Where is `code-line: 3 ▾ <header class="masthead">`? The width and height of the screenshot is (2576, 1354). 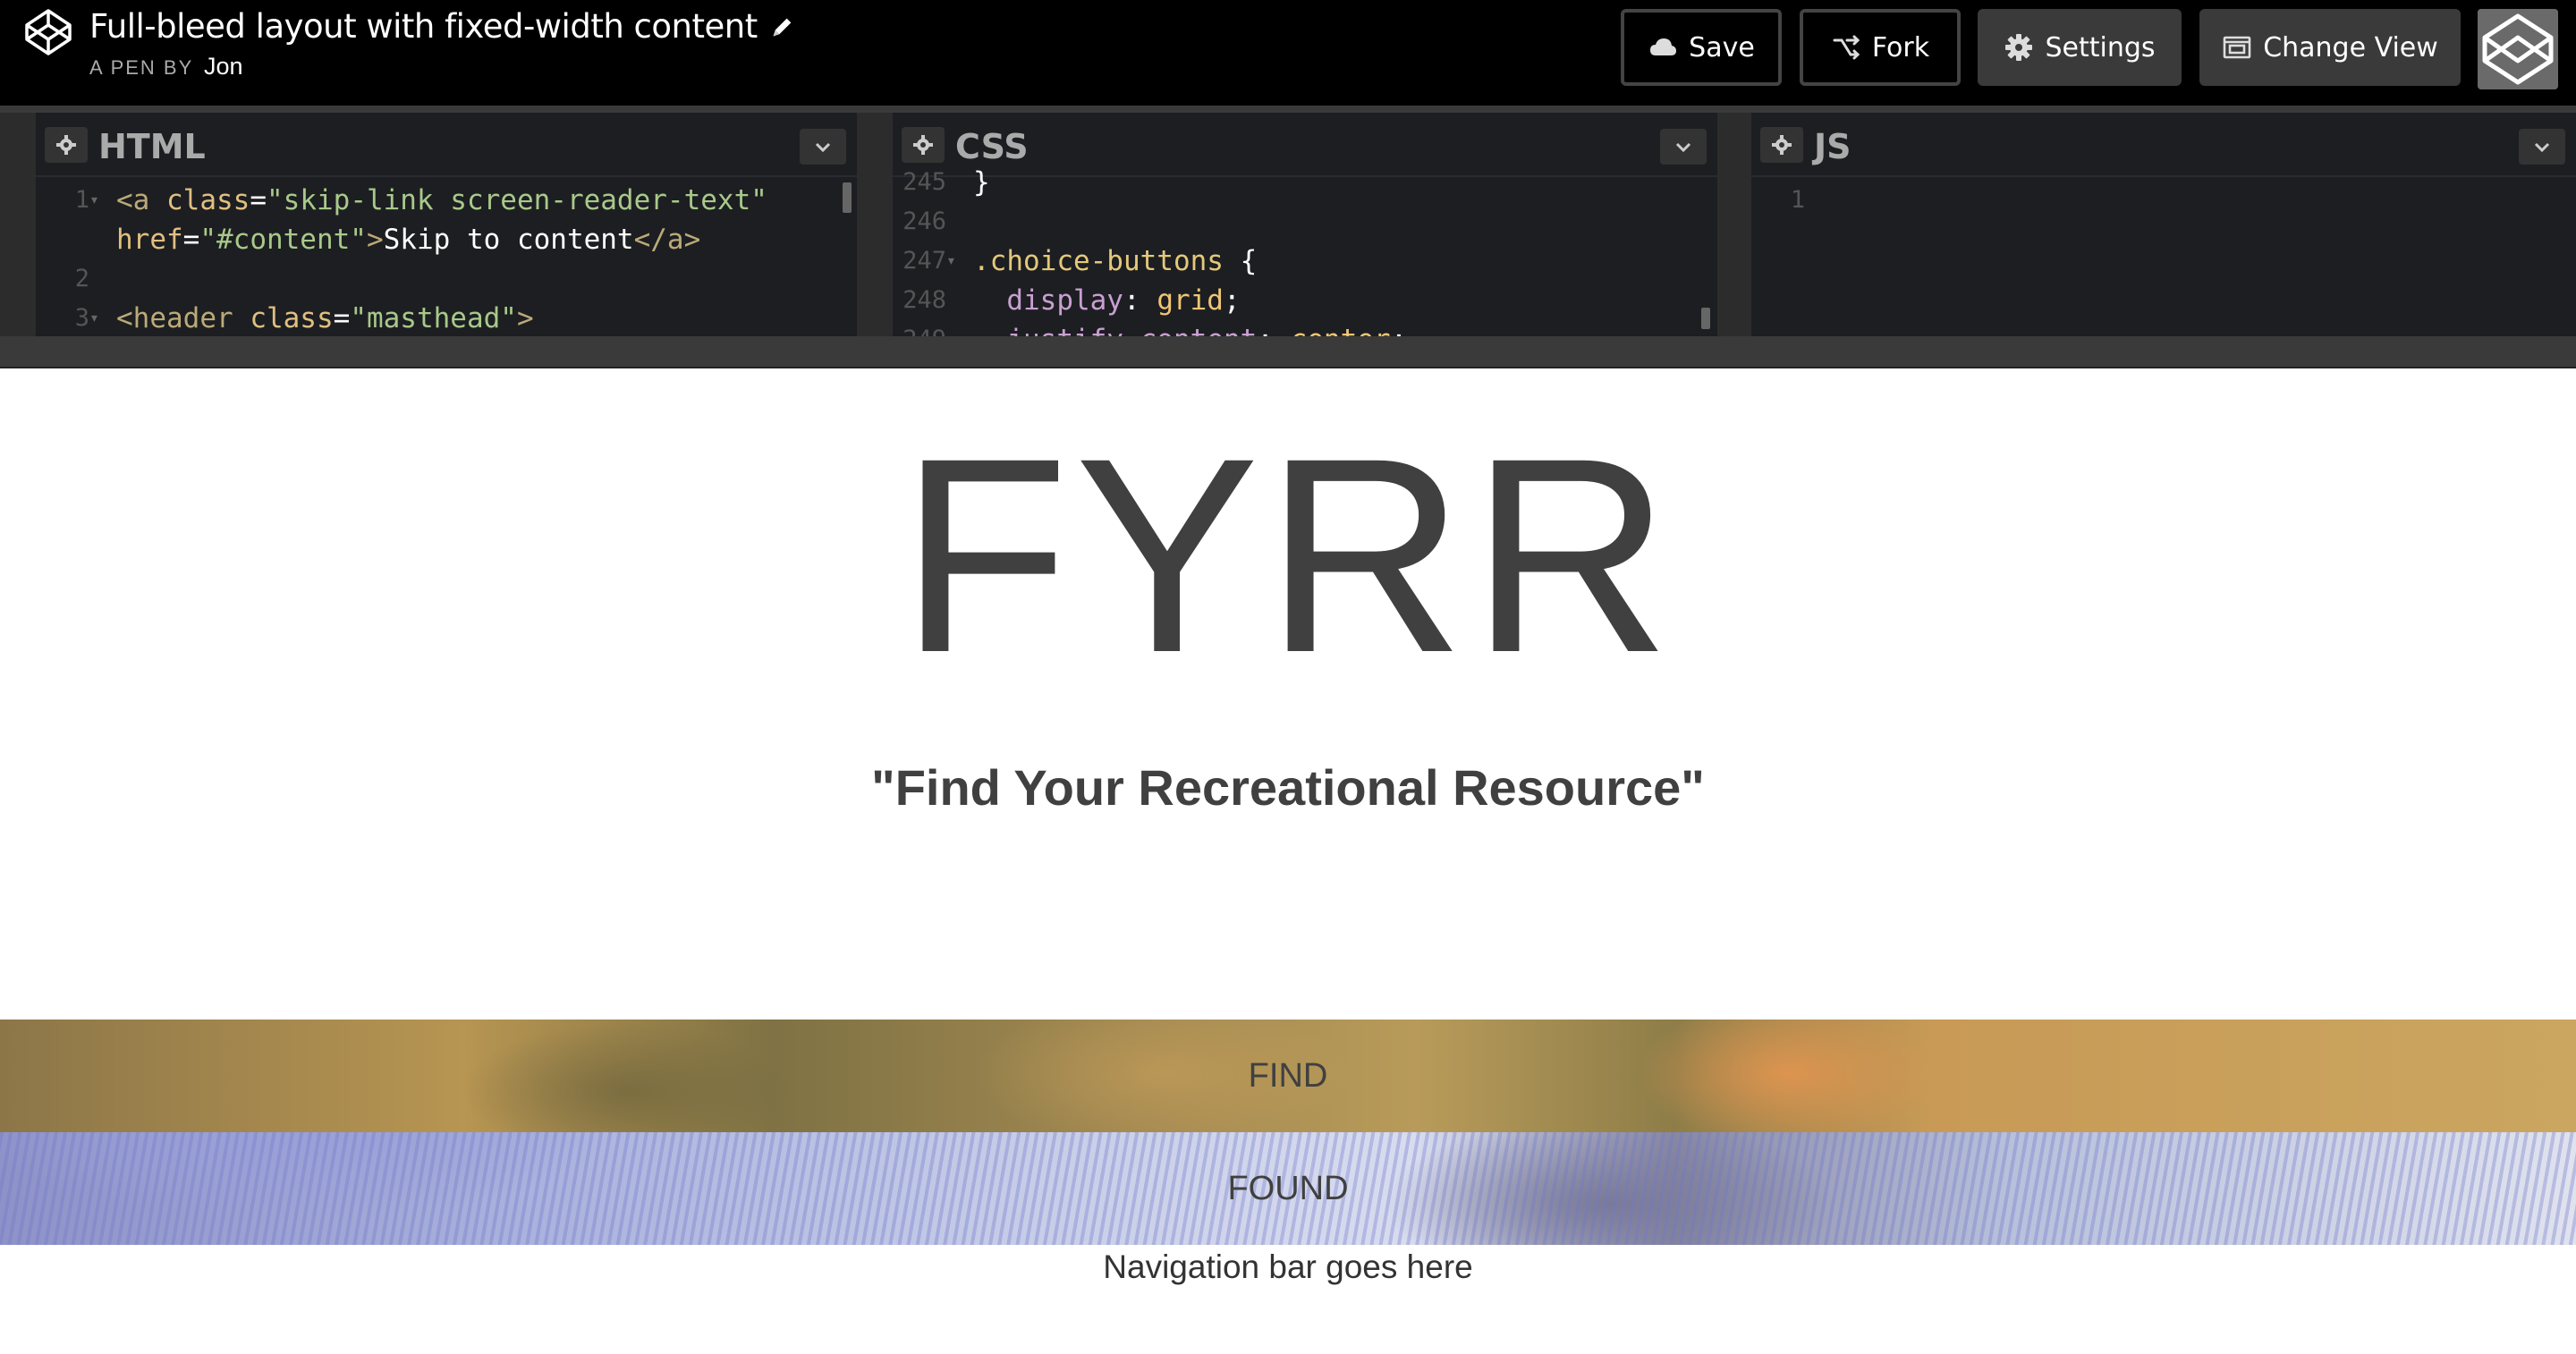 code-line: 3 ▾ <header class="masthead"> is located at coordinates (446, 317).